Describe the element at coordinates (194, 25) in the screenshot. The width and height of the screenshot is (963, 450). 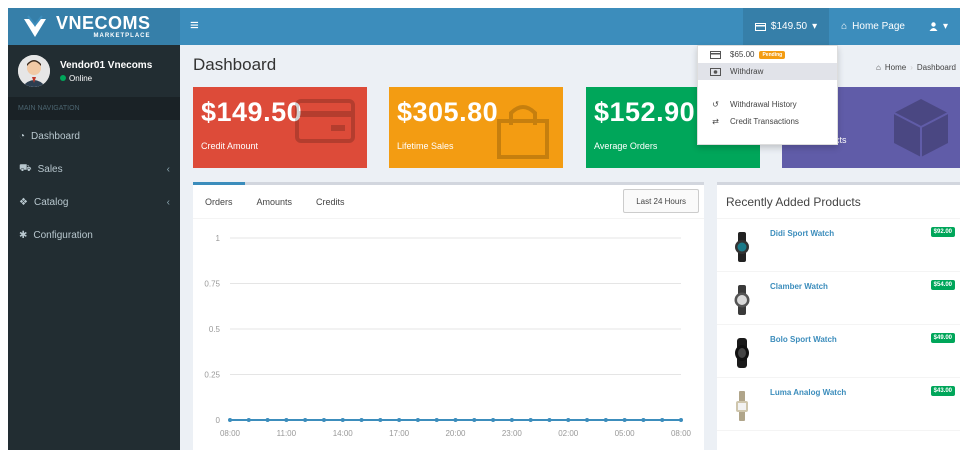
I see `hamburger-icon: ≡` at that location.